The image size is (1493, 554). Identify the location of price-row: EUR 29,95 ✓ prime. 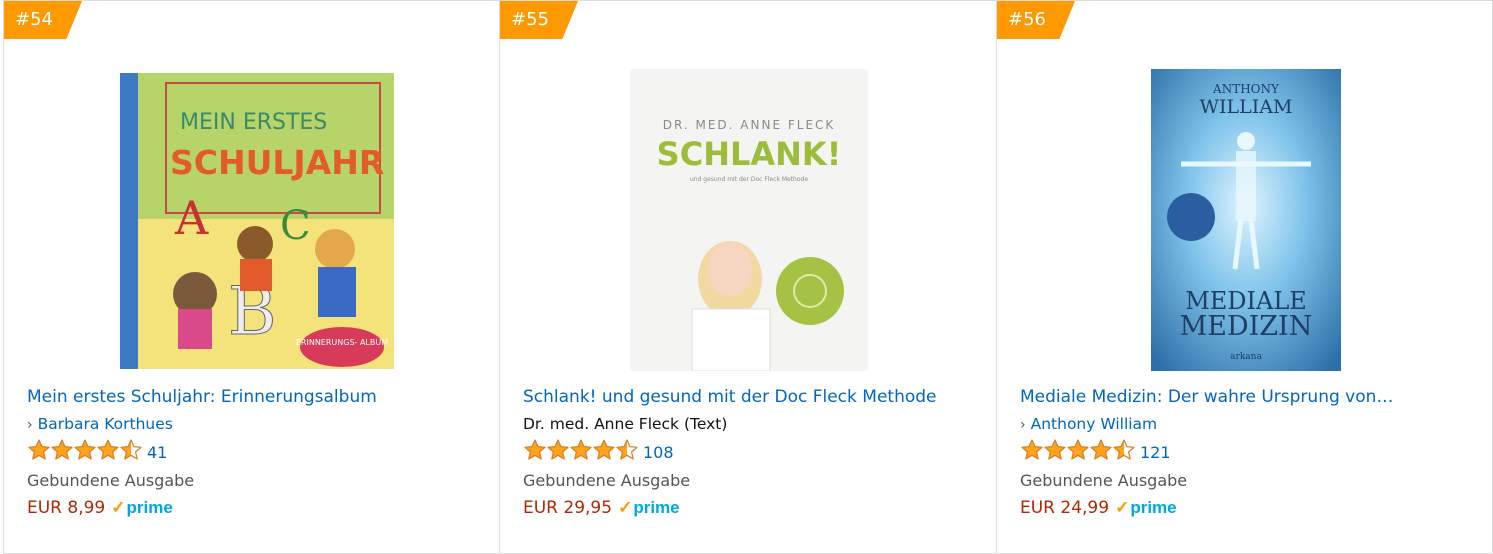
(601, 508).